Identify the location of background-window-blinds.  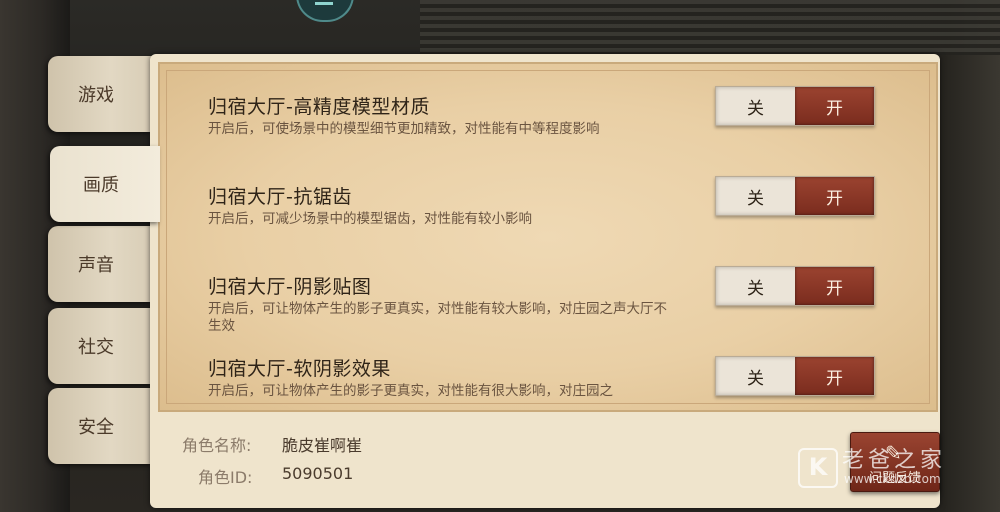
(710, 27).